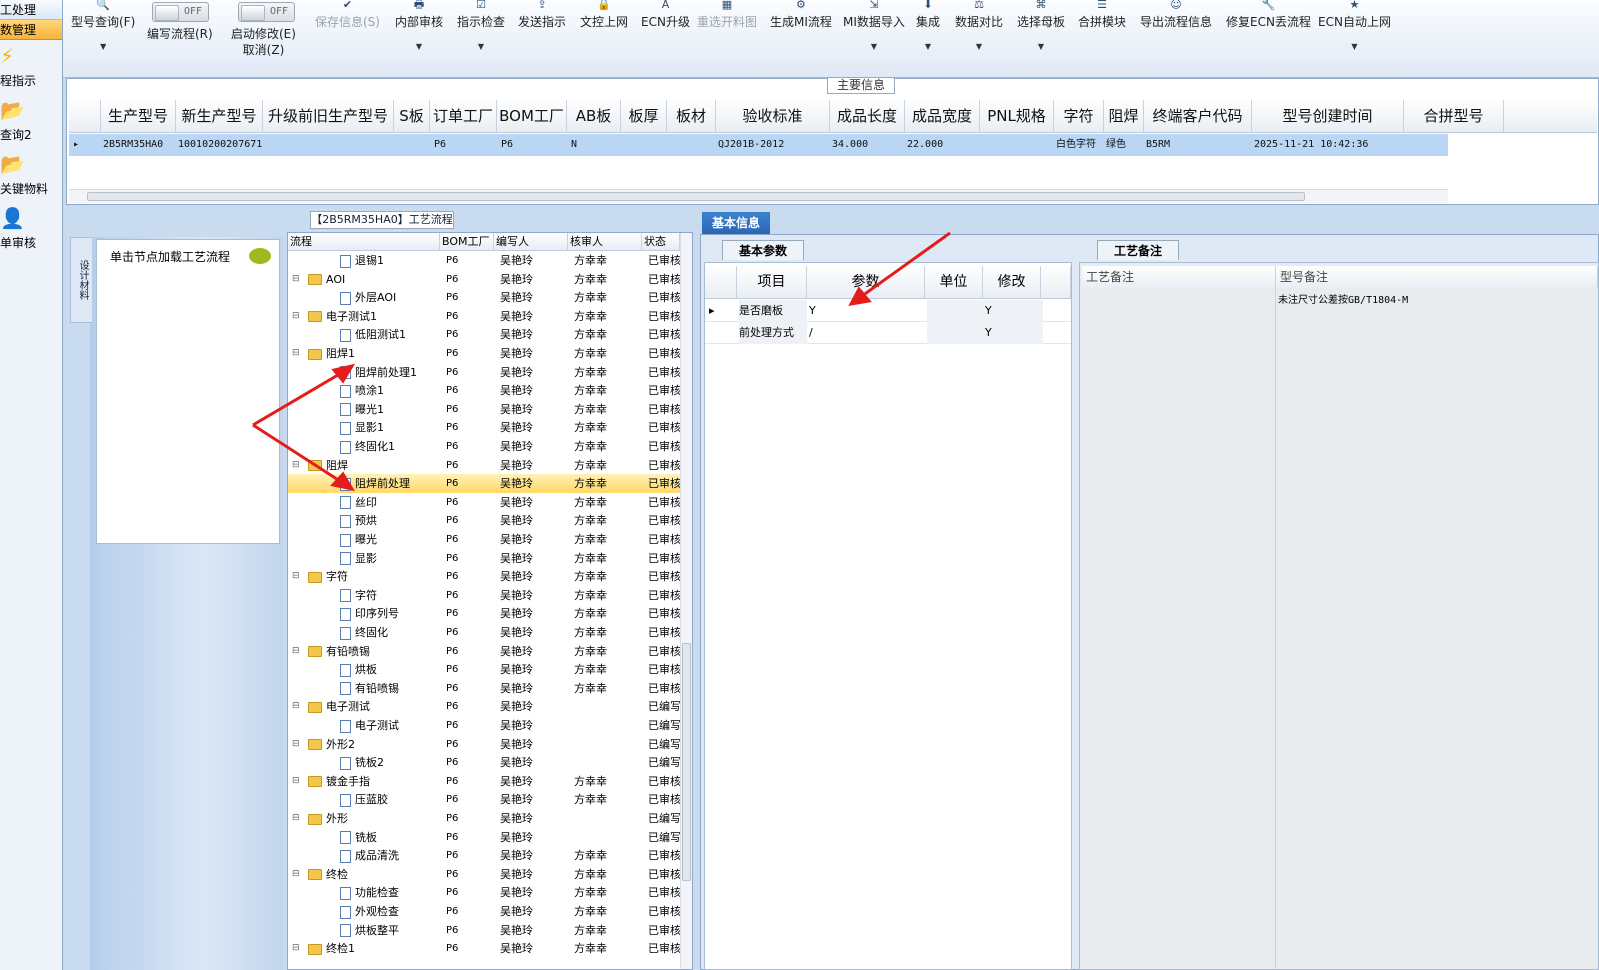 This screenshot has width=1599, height=970. Describe the element at coordinates (484, 465) in the screenshot. I see `tree-node: ⊟ 阻焊 P6 吴艳玲 方幸幸 已审核` at that location.